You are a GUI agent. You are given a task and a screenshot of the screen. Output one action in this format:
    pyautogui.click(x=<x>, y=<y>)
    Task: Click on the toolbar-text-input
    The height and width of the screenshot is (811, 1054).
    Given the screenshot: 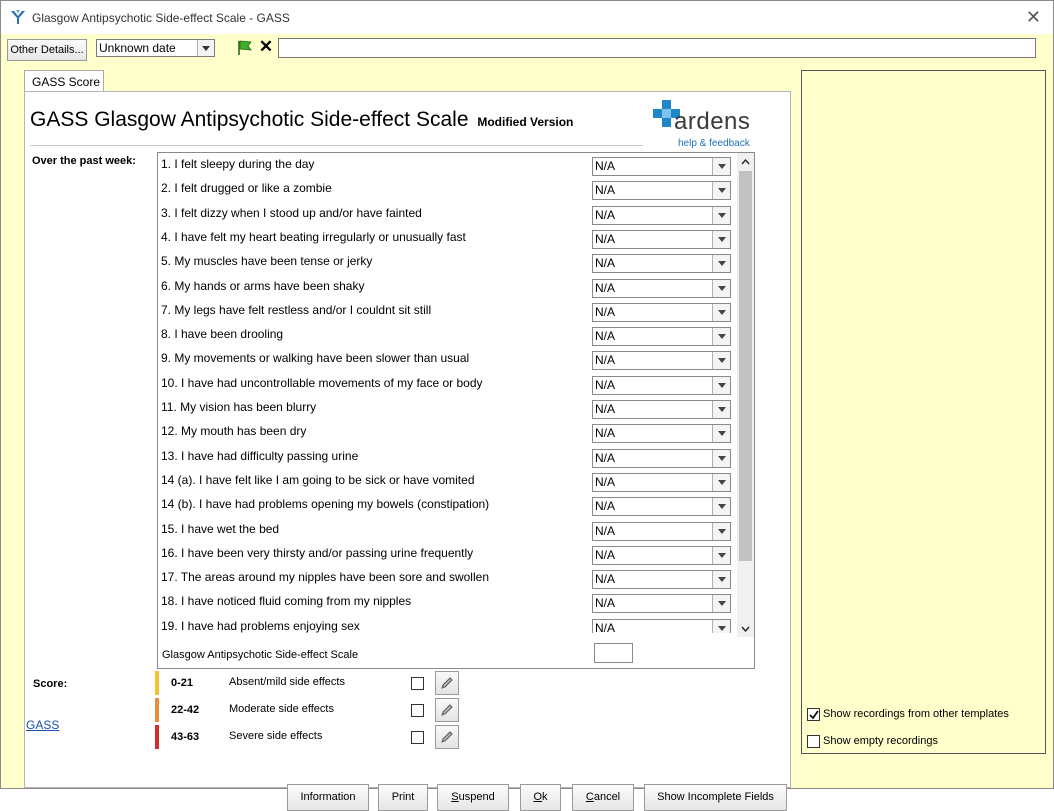 What is the action you would take?
    pyautogui.click(x=657, y=48)
    